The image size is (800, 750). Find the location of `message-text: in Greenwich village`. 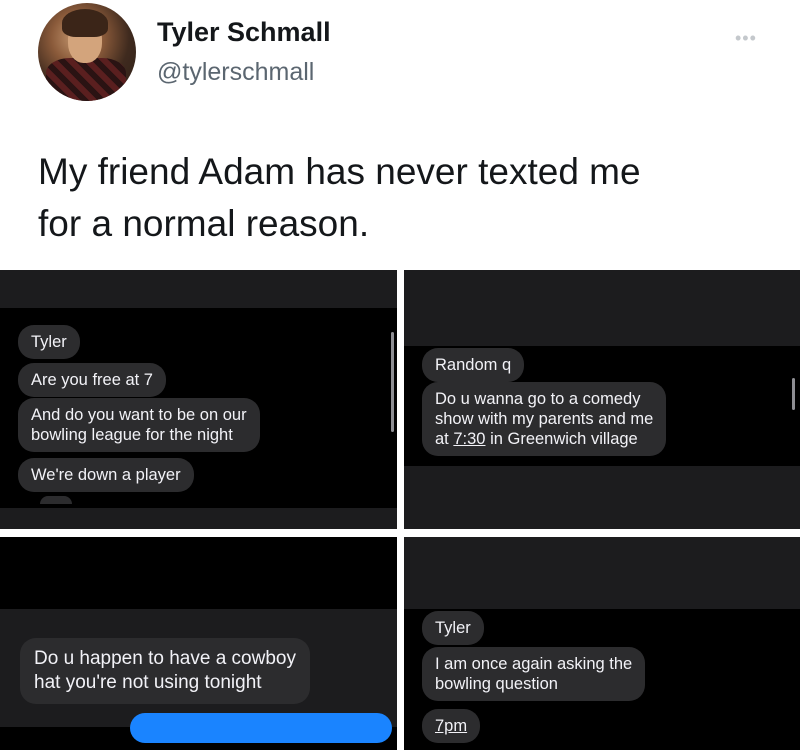

message-text: in Greenwich village is located at coordinates (561, 439).